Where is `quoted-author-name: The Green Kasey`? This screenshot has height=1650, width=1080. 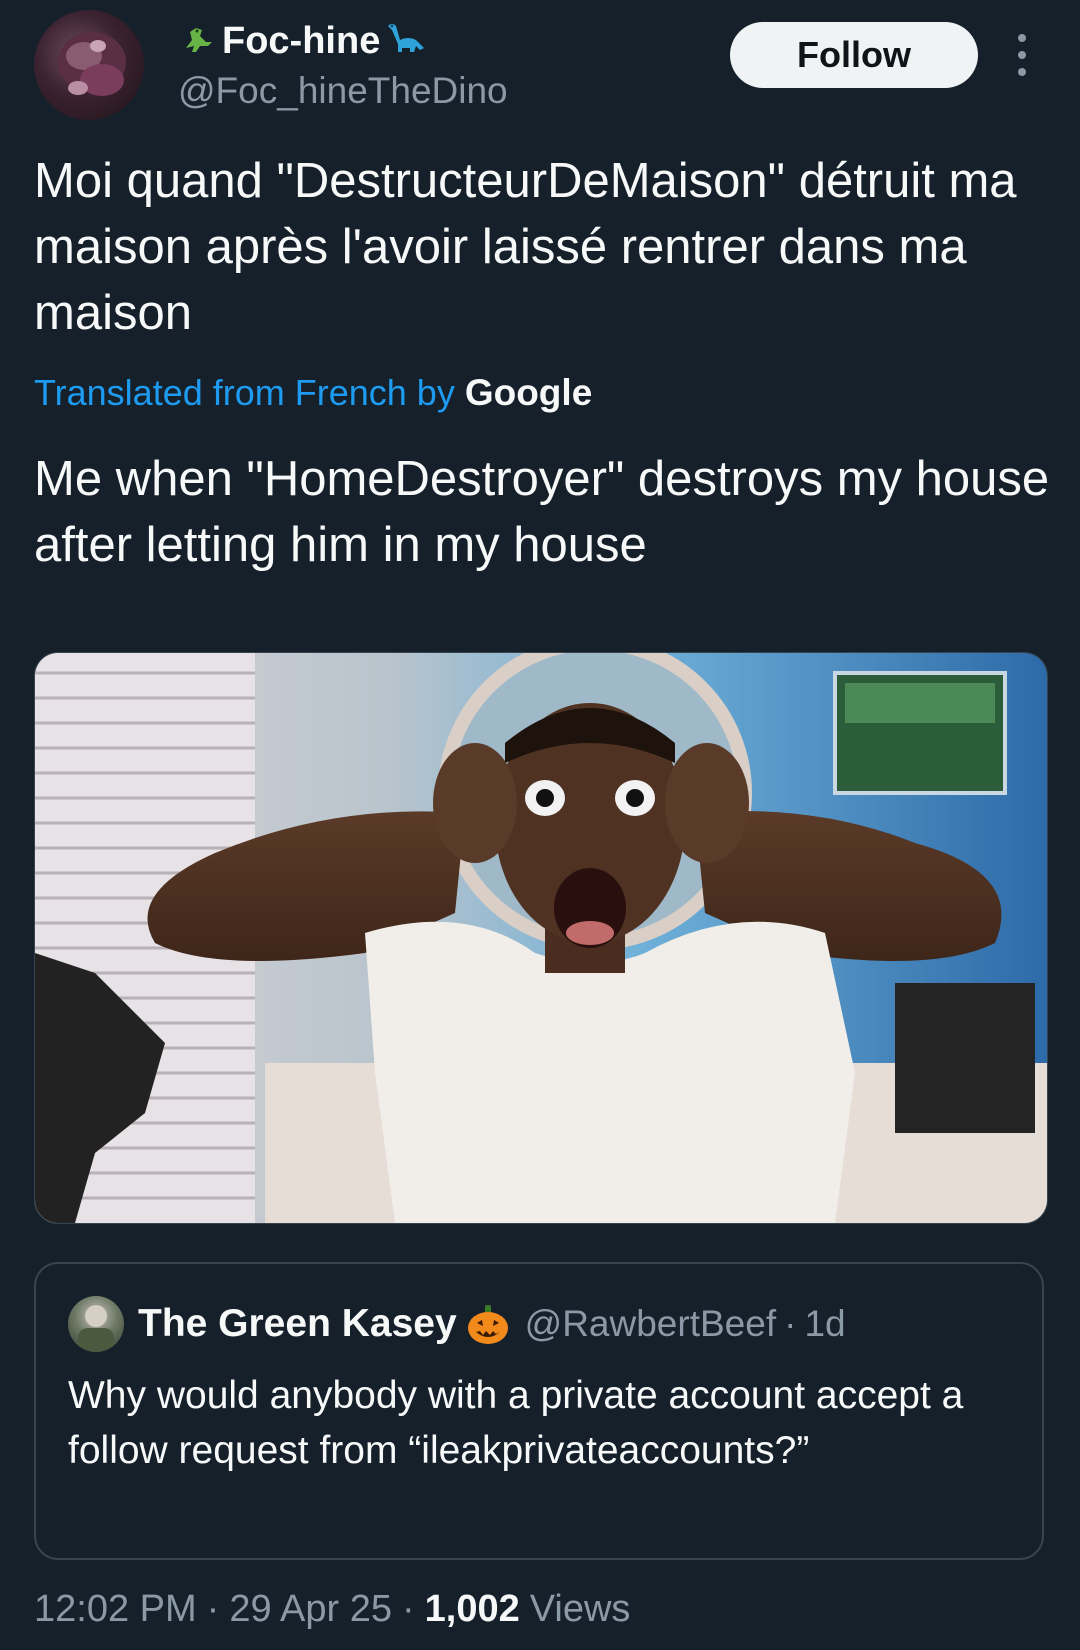
quoted-author-name: The Green Kasey is located at coordinates (297, 1324).